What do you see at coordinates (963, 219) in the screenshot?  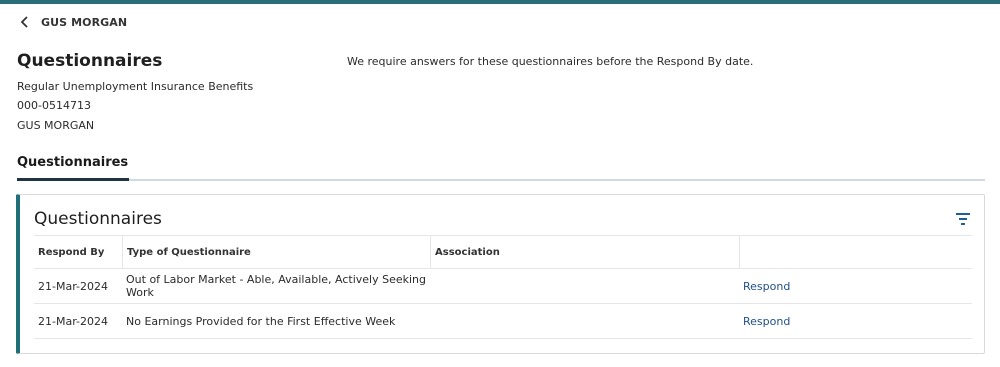 I see `filter-icon` at bounding box center [963, 219].